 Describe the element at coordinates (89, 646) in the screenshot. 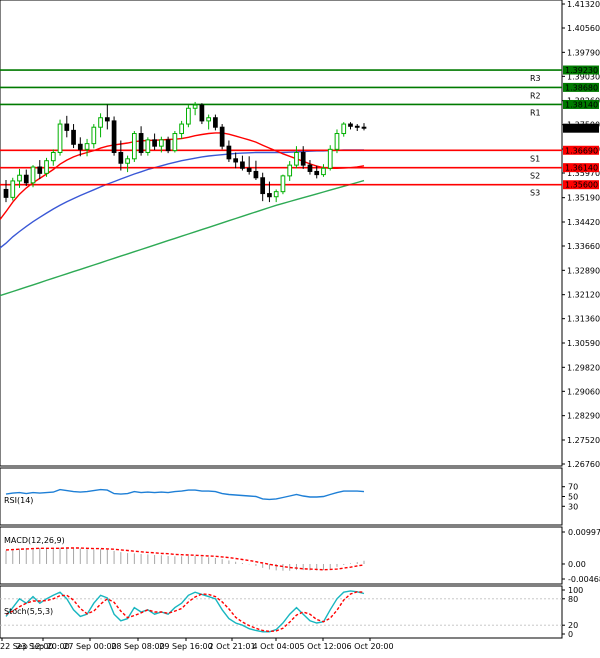

I see `time-tick-label: 27 Sep 00:00` at that location.